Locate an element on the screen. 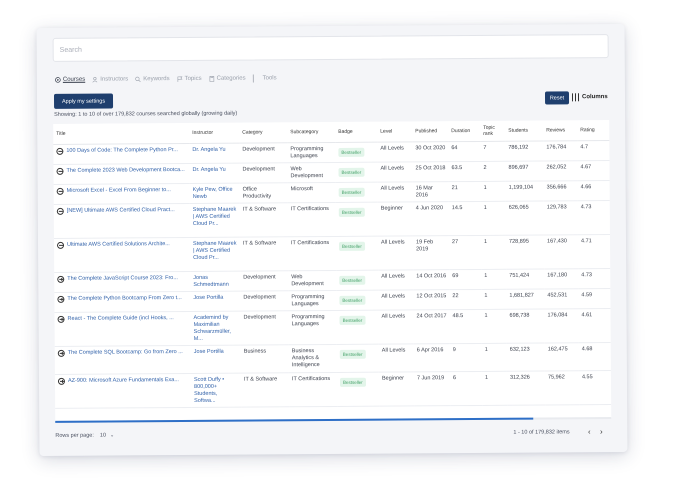 The height and width of the screenshot is (498, 681). level-cell: All Levels is located at coordinates (396, 279).